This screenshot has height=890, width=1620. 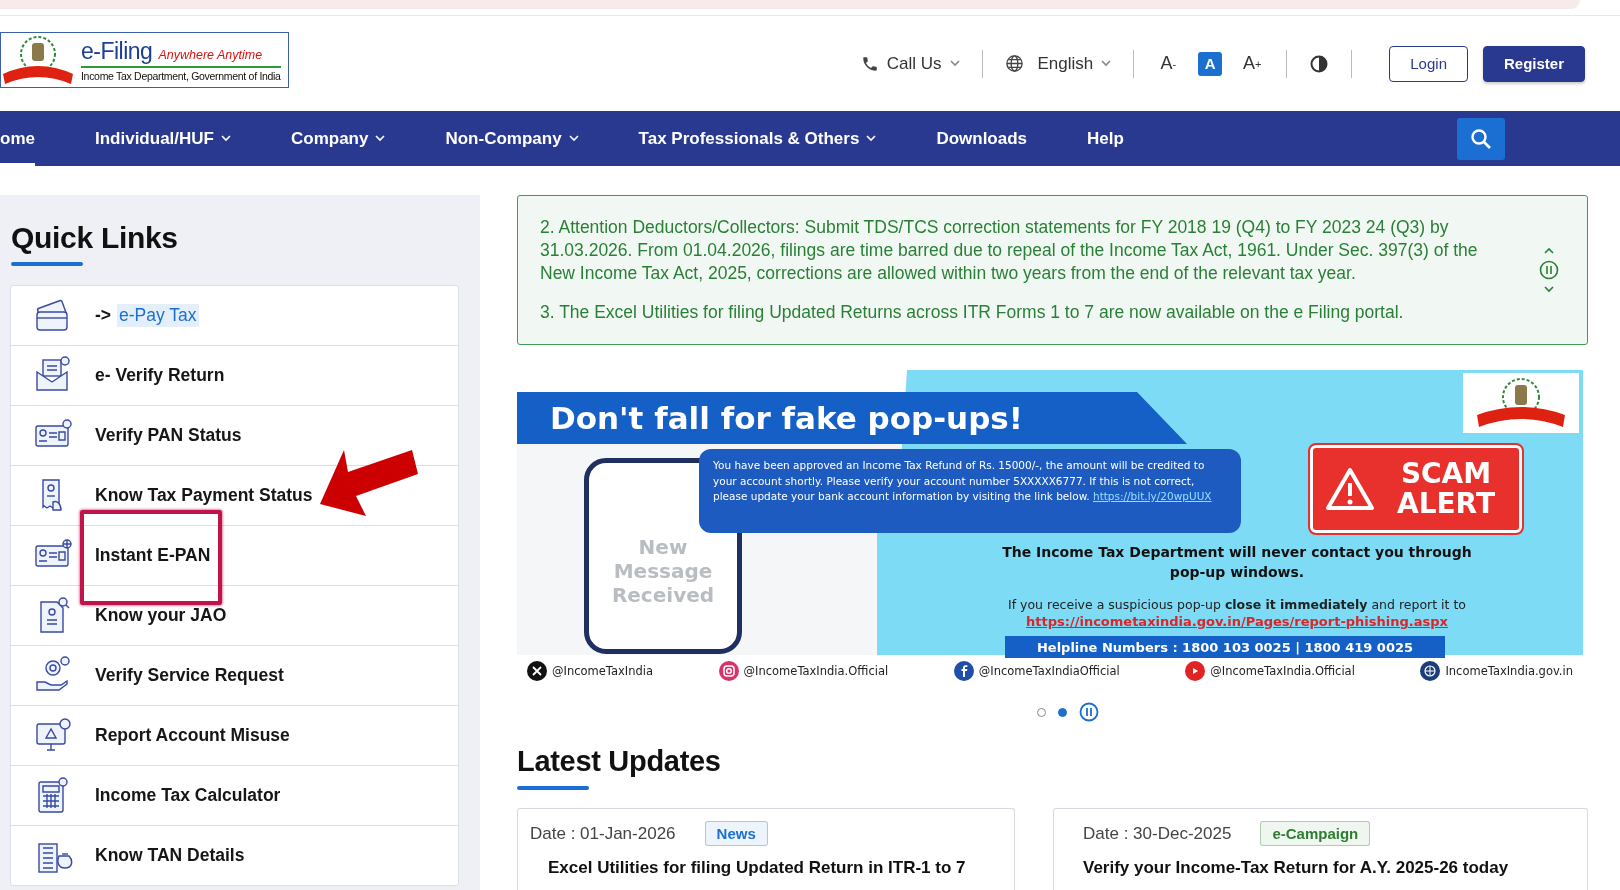 What do you see at coordinates (1315, 833) in the screenshot?
I see `category-tag: e-Campaign` at bounding box center [1315, 833].